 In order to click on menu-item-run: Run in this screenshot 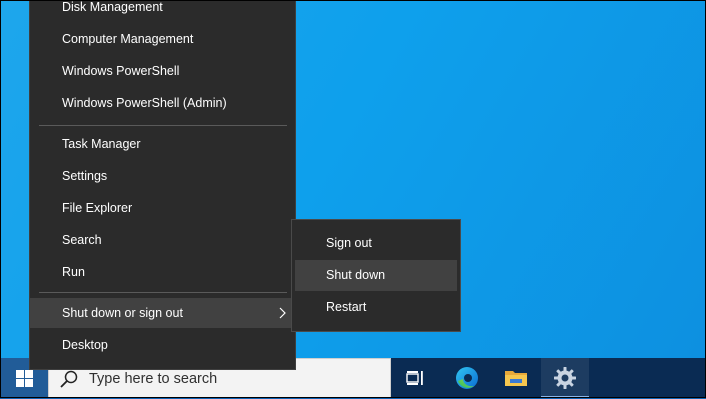, I will do `click(162, 272)`.